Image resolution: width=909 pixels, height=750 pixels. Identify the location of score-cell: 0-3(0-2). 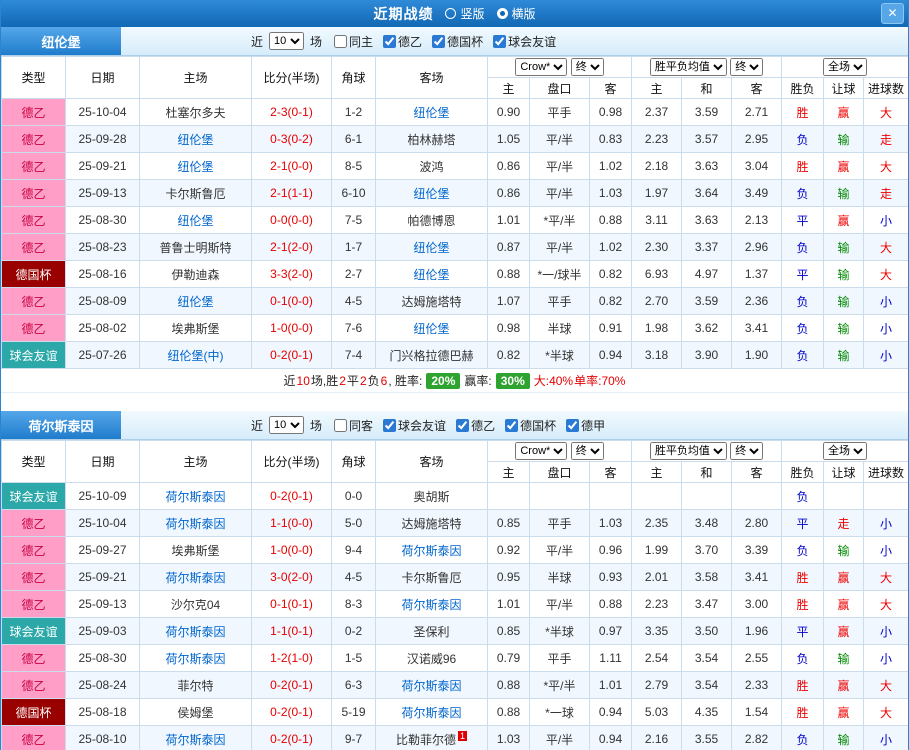
(291, 139).